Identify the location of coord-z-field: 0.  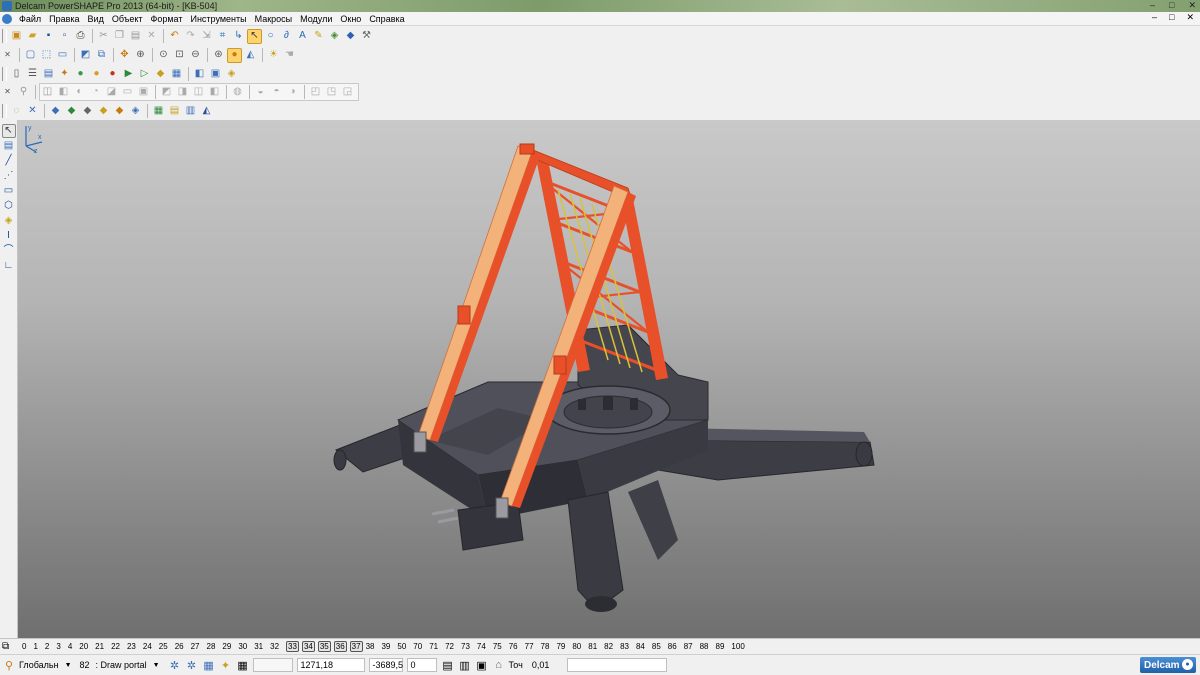
(421, 665).